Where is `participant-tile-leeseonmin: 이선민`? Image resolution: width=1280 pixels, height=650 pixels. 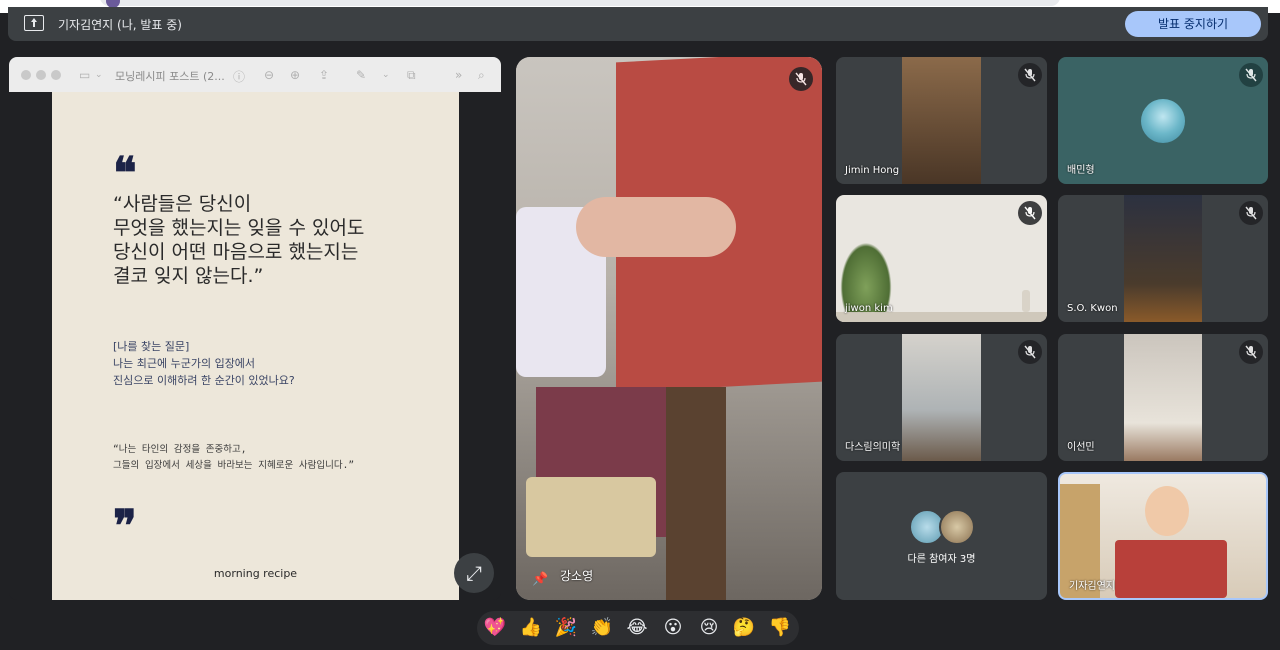 participant-tile-leeseonmin: 이선민 is located at coordinates (1163, 397).